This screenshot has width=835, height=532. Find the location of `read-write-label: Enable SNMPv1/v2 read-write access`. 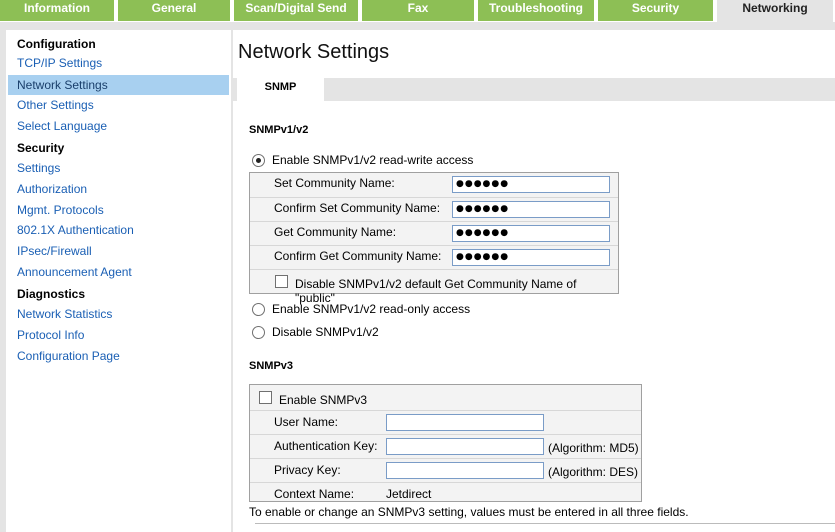

read-write-label: Enable SNMPv1/v2 read-write access is located at coordinates (373, 160).